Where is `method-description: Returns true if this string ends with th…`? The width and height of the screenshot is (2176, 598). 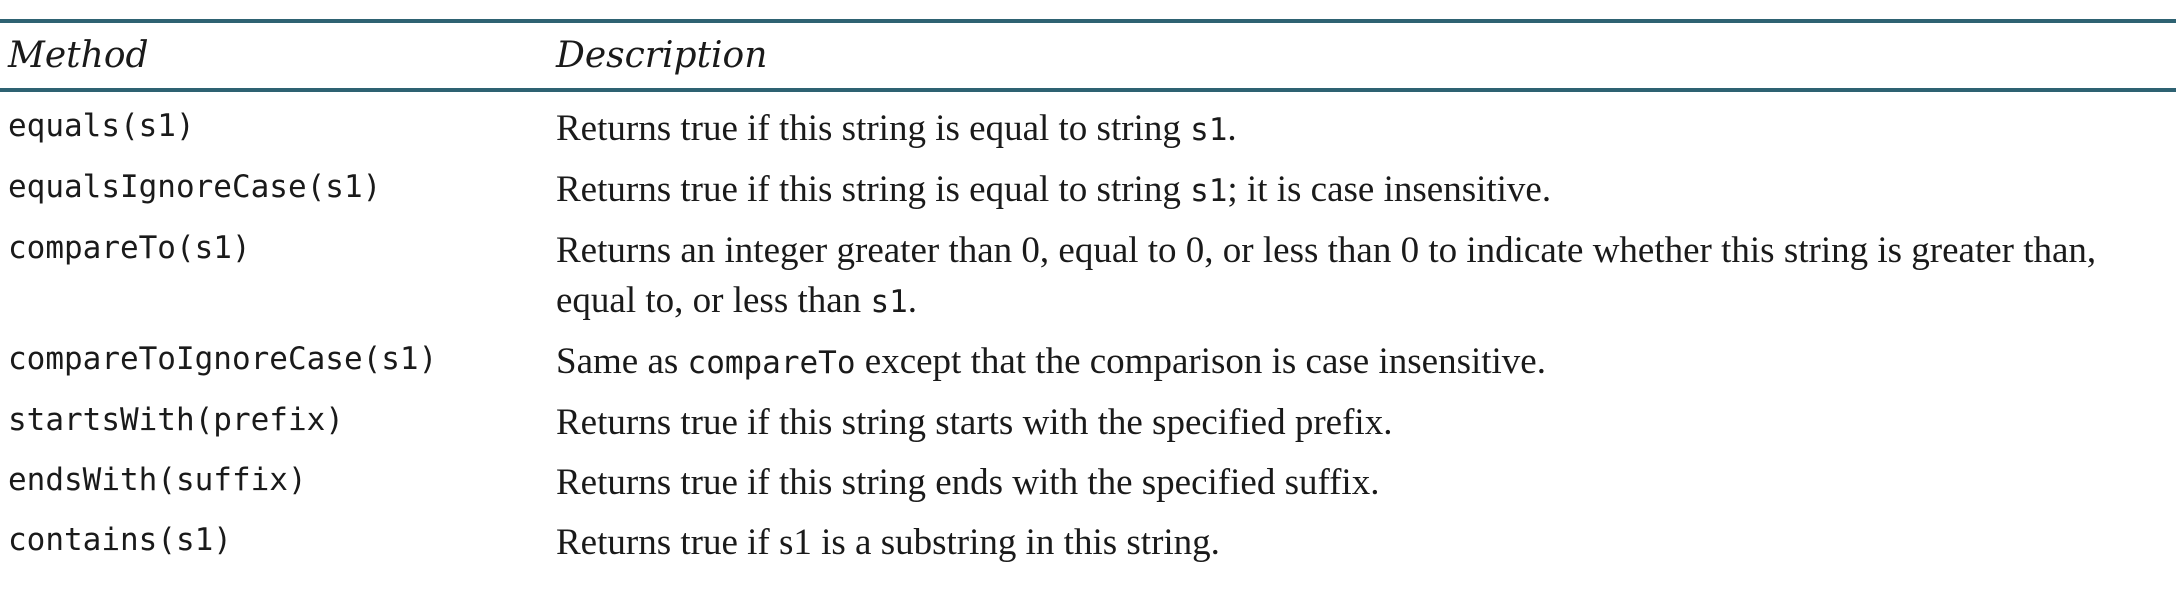
method-description: Returns true if this string ends with th… is located at coordinates (1366, 483).